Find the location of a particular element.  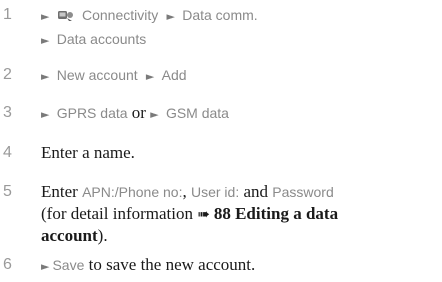

menu-item-add: Add is located at coordinates (174, 75).